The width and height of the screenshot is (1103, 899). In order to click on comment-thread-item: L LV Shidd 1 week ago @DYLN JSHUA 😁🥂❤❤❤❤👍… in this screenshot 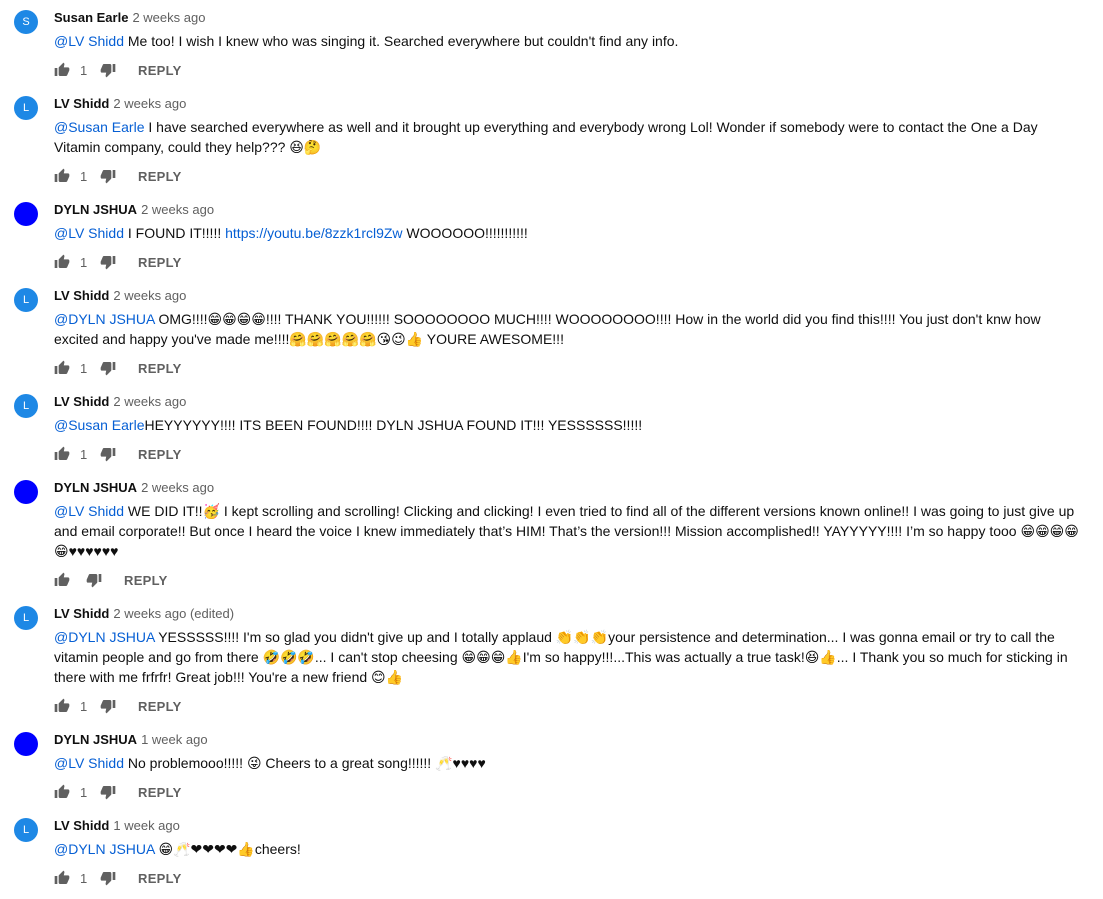, I will do `click(551, 853)`.